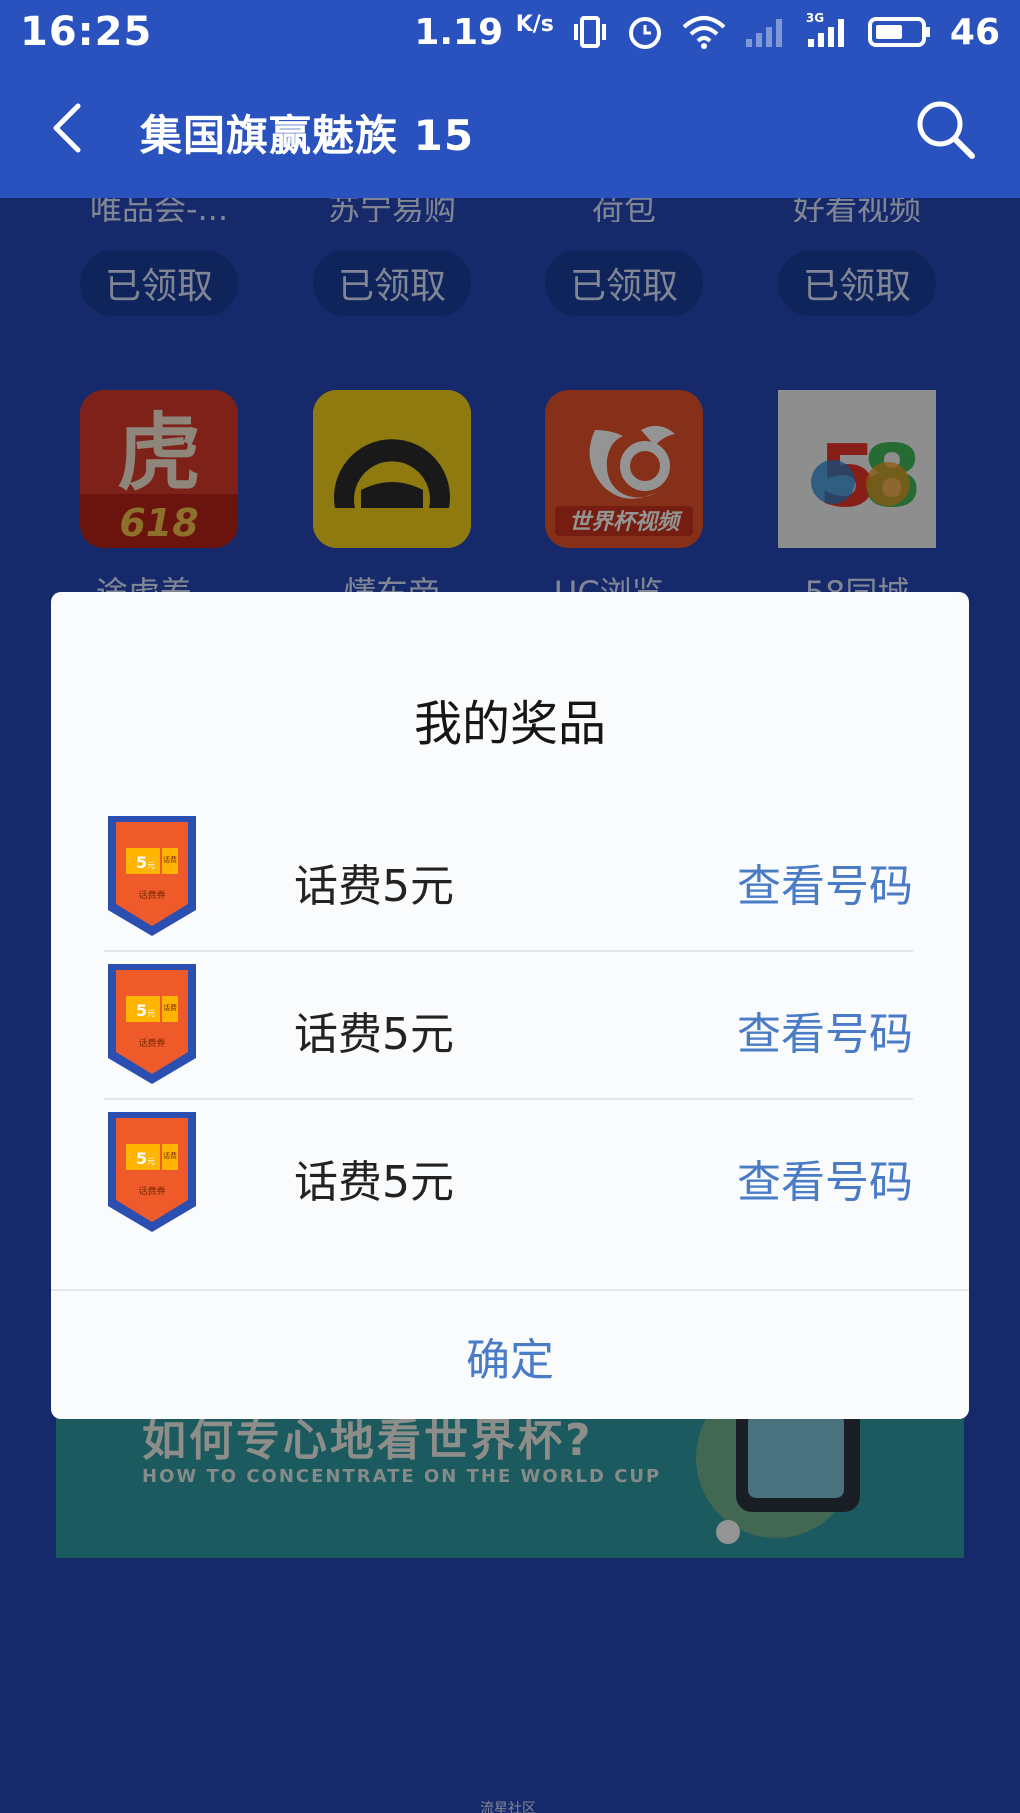  What do you see at coordinates (590, 32) in the screenshot?
I see `vibrate-icon` at bounding box center [590, 32].